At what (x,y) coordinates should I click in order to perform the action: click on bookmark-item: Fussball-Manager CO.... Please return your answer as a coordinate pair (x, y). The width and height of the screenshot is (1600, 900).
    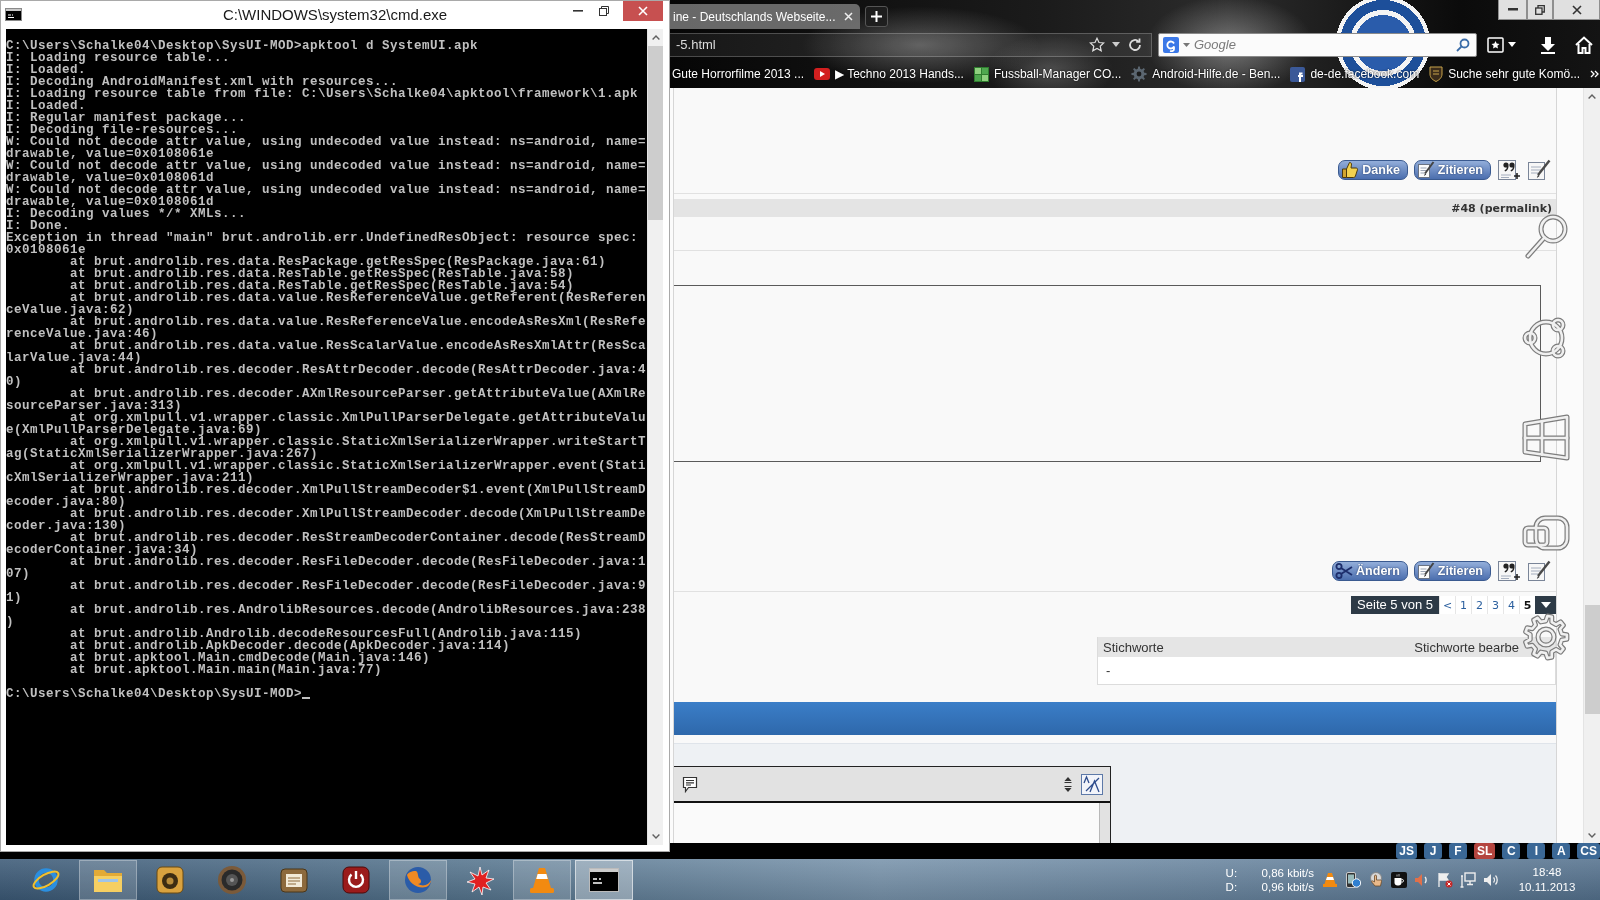
    Looking at the image, I should click on (1047, 74).